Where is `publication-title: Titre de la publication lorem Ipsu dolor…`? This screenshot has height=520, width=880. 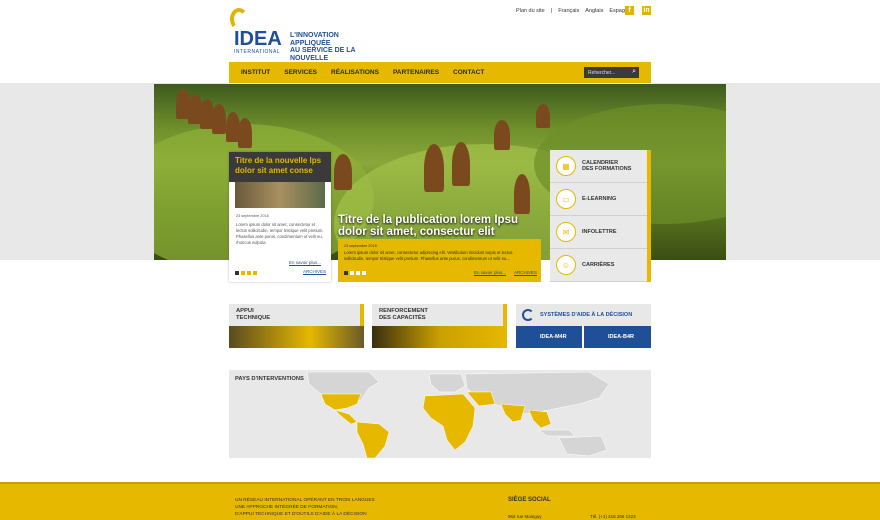
publication-title: Titre de la publication lorem Ipsu dolor… is located at coordinates (438, 226).